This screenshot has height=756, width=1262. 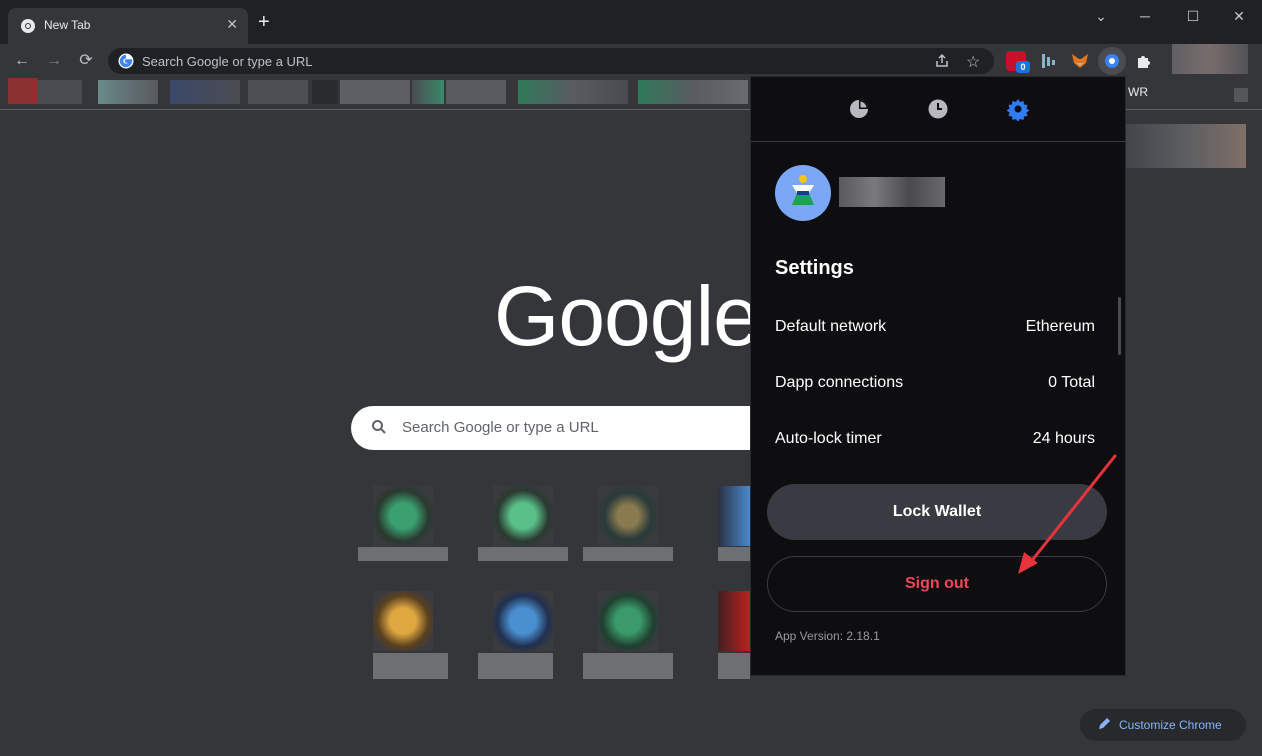 What do you see at coordinates (1080, 61) in the screenshot?
I see `fox-wallet-icon` at bounding box center [1080, 61].